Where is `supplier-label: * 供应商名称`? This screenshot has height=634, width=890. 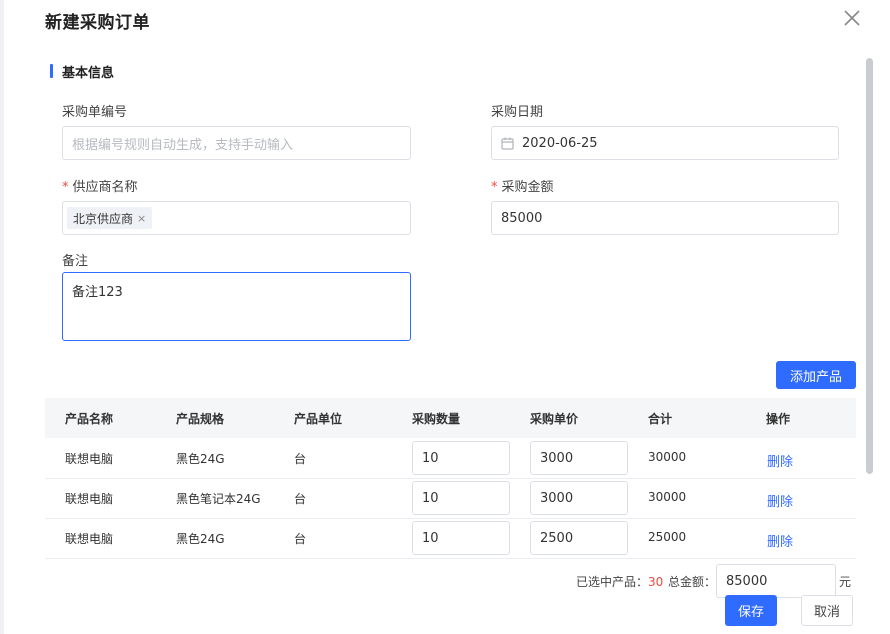 supplier-label: * 供应商名称 is located at coordinates (100, 185).